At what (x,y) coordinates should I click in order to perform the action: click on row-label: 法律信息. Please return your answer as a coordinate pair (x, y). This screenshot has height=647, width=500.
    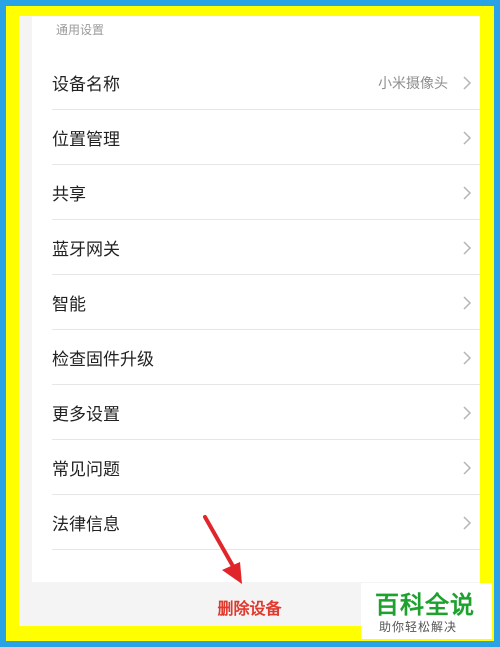
    Looking at the image, I should click on (86, 525).